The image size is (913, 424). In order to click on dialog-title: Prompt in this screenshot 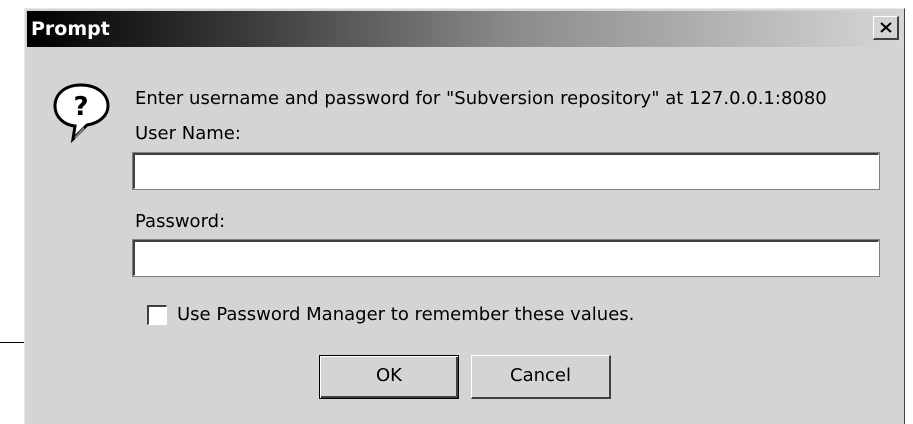, I will do `click(70, 29)`.